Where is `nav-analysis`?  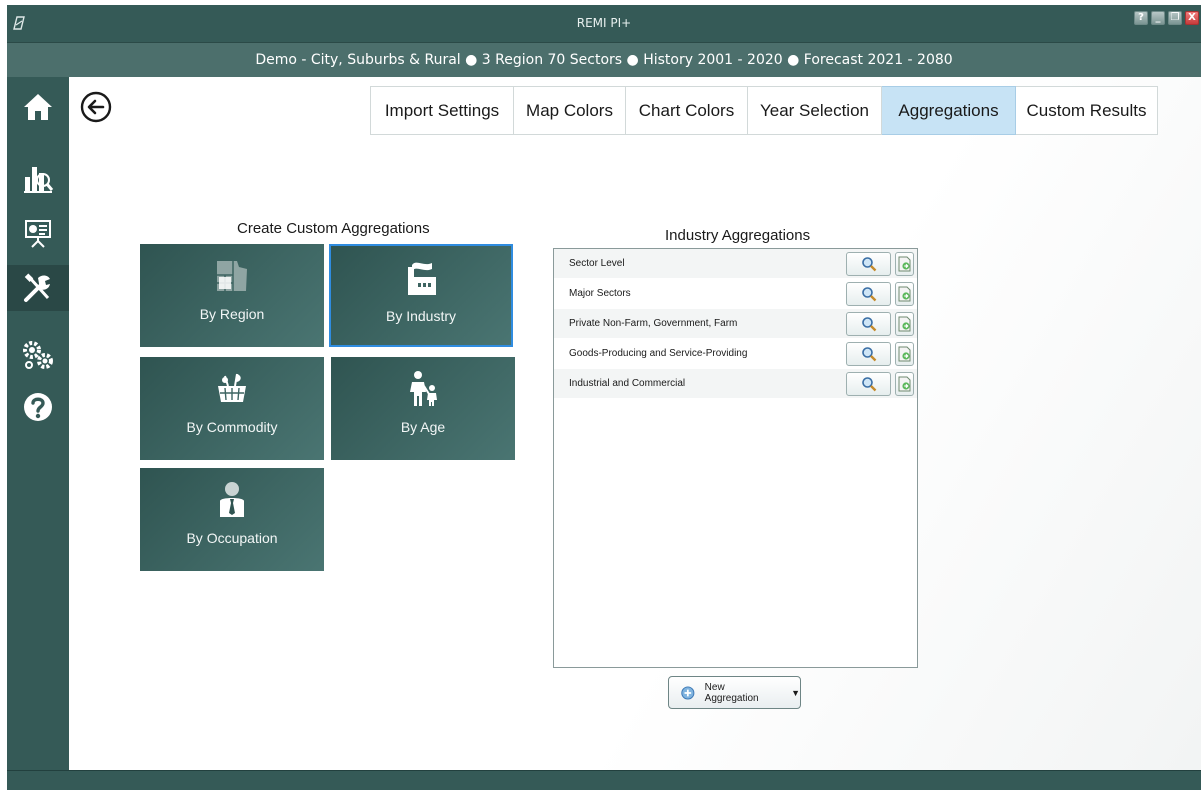
nav-analysis is located at coordinates (38, 179).